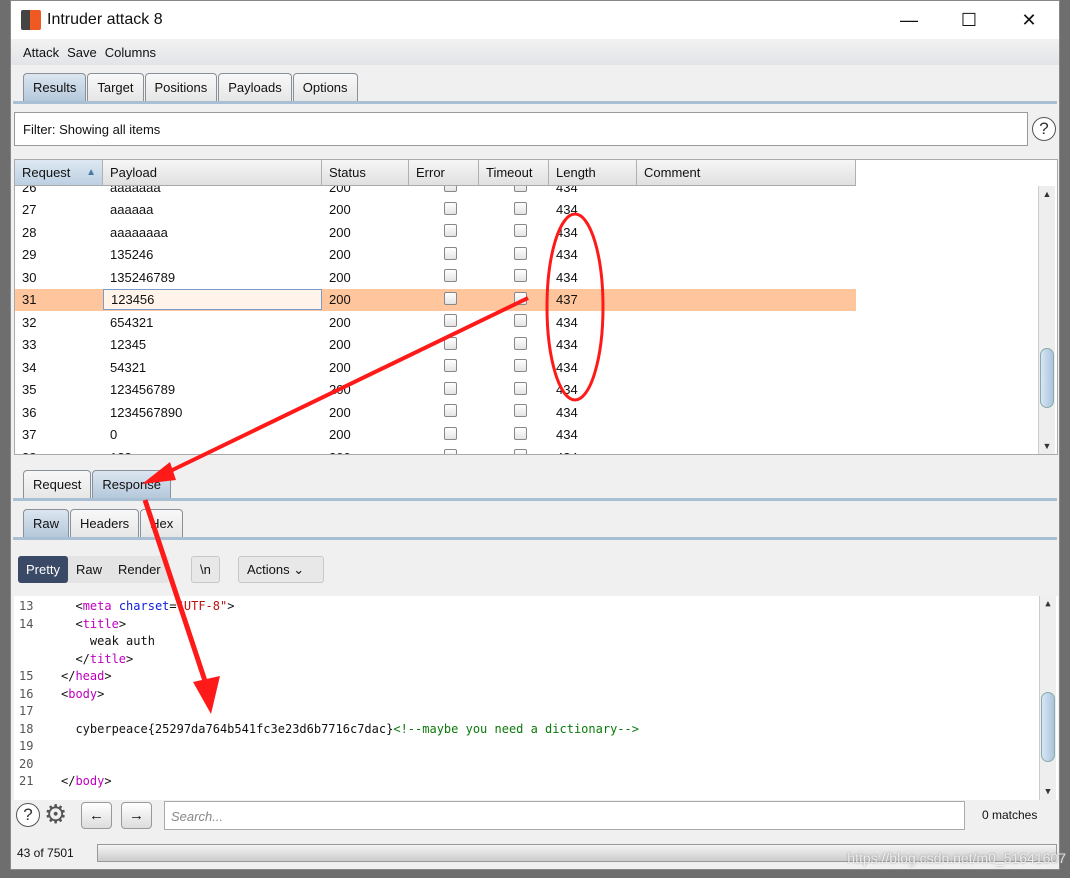 This screenshot has width=1070, height=878. Describe the element at coordinates (139, 569) in the screenshot. I see `render-button: Render` at that location.